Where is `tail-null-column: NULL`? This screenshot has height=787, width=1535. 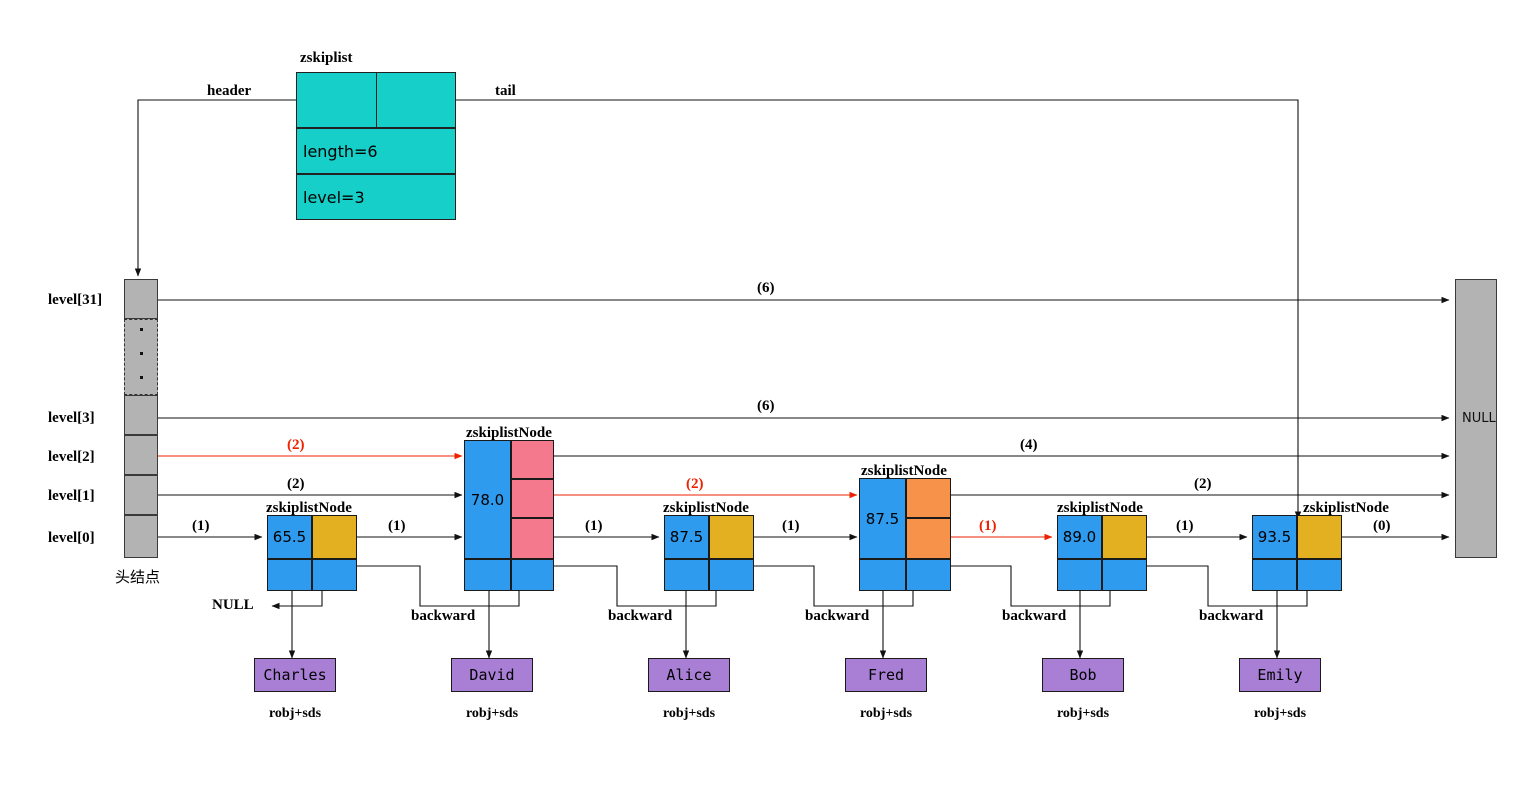
tail-null-column: NULL is located at coordinates (1476, 418).